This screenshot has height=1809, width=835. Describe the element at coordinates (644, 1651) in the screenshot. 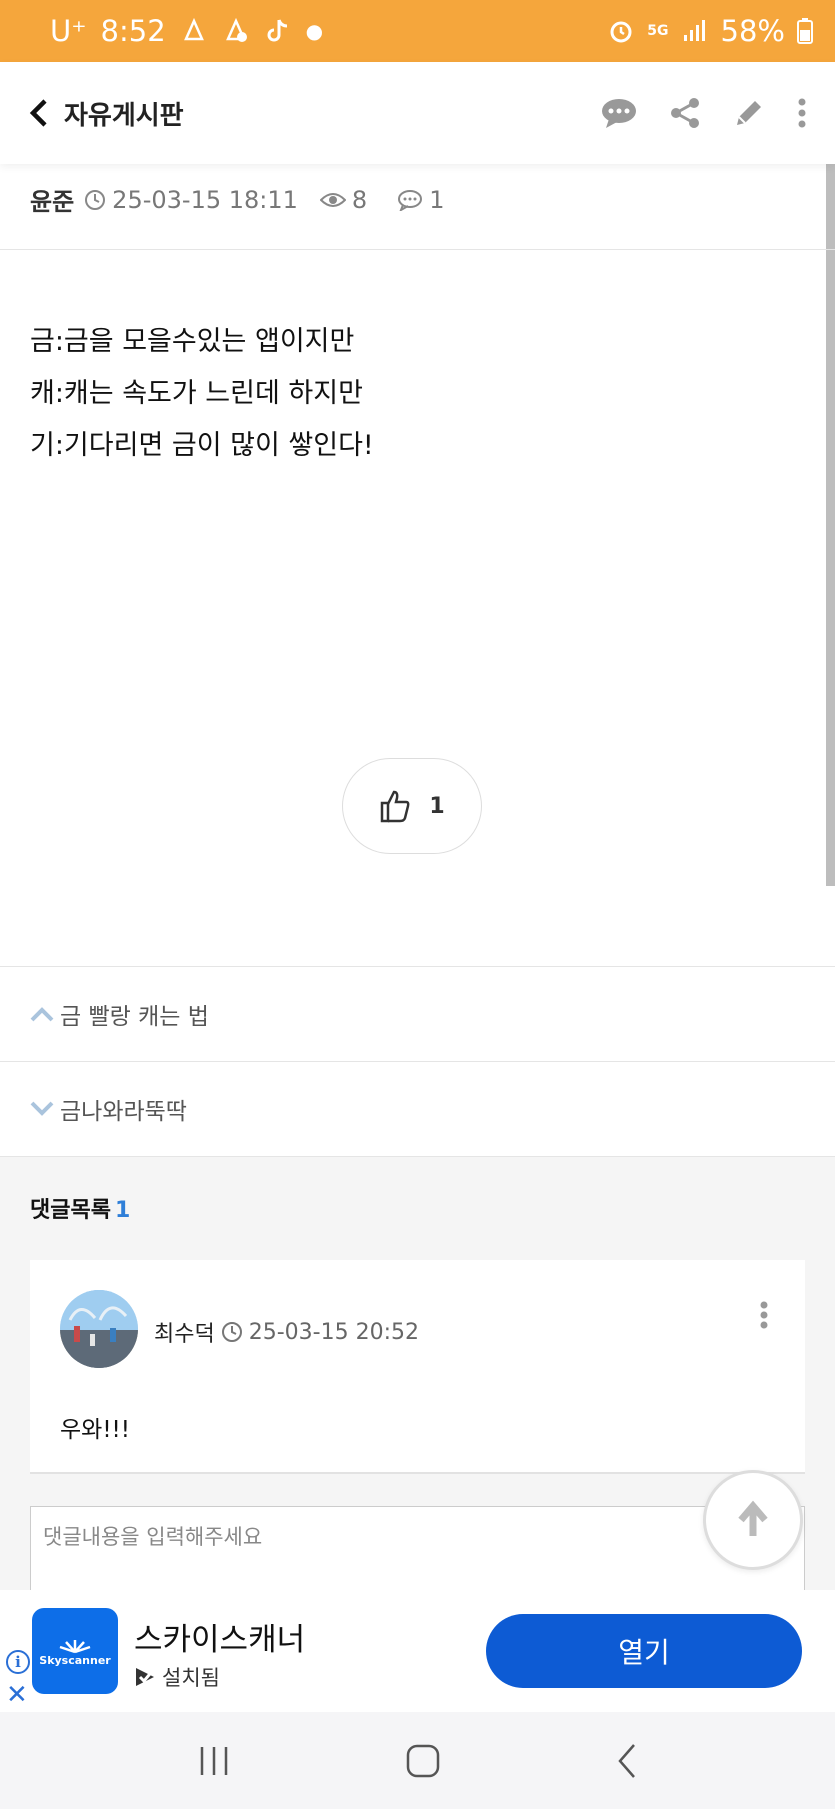

I see `ad-open-button: 열기` at that location.